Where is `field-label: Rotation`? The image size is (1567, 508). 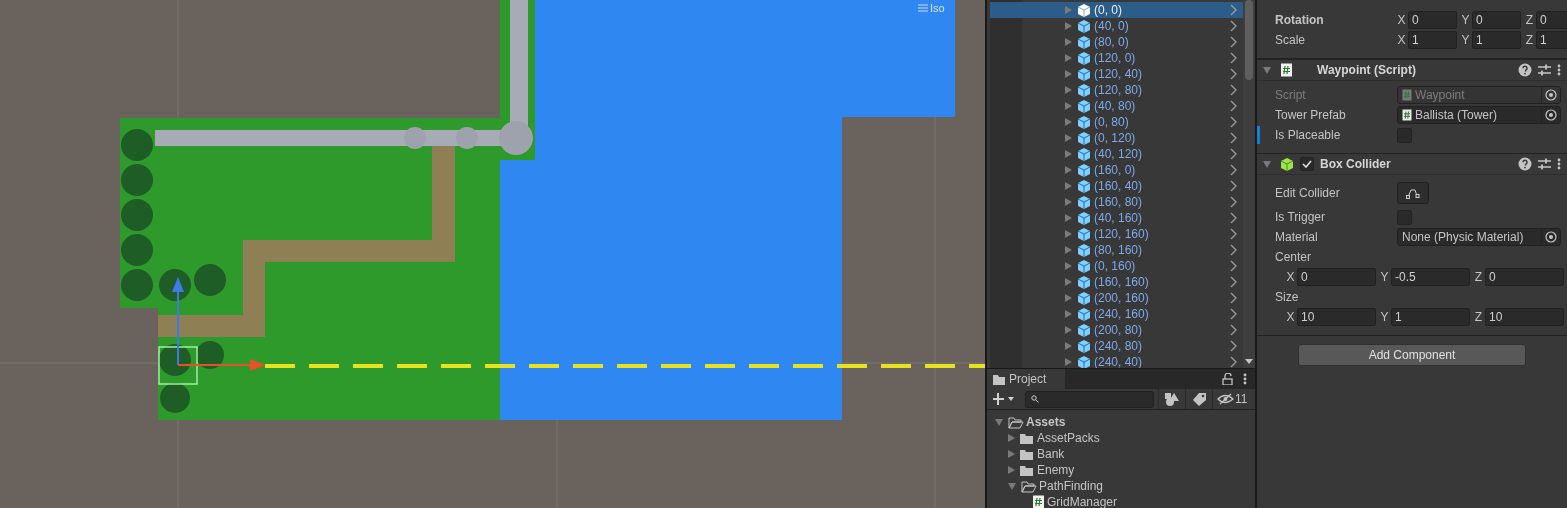
field-label: Rotation is located at coordinates (1299, 20).